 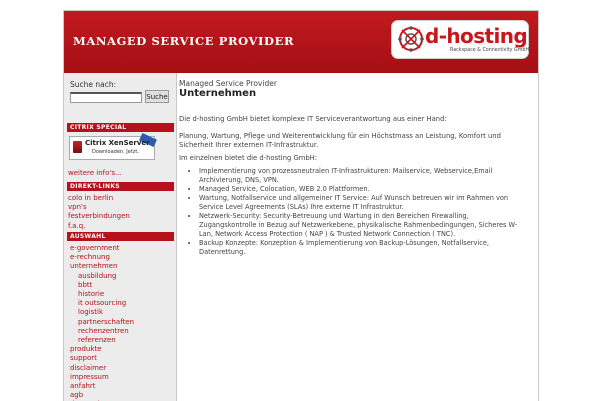 What do you see at coordinates (95, 248) in the screenshot?
I see `auswahl-nav-item: e-government` at bounding box center [95, 248].